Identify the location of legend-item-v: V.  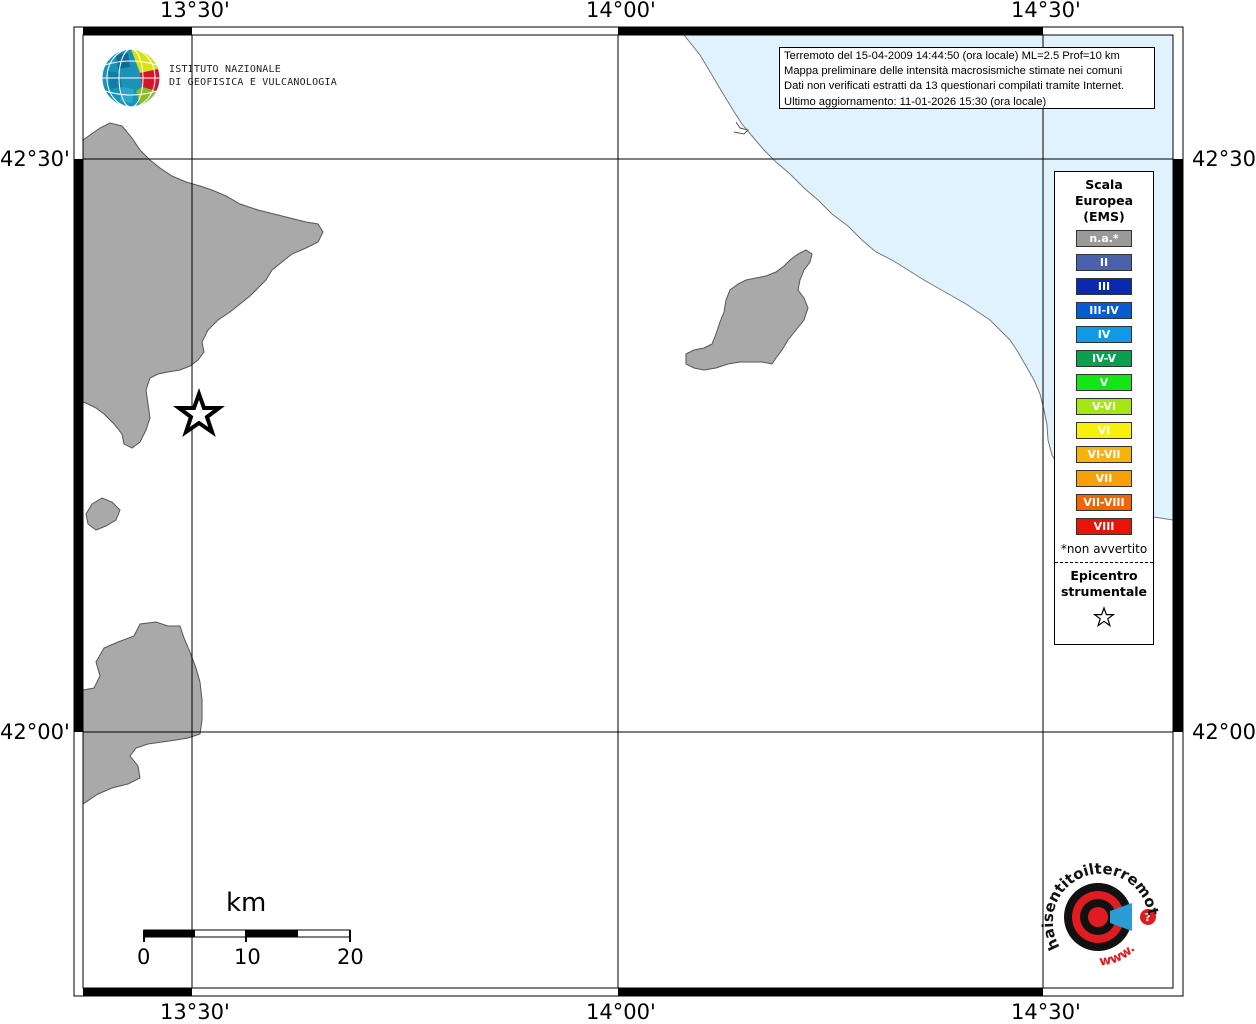
(1104, 382).